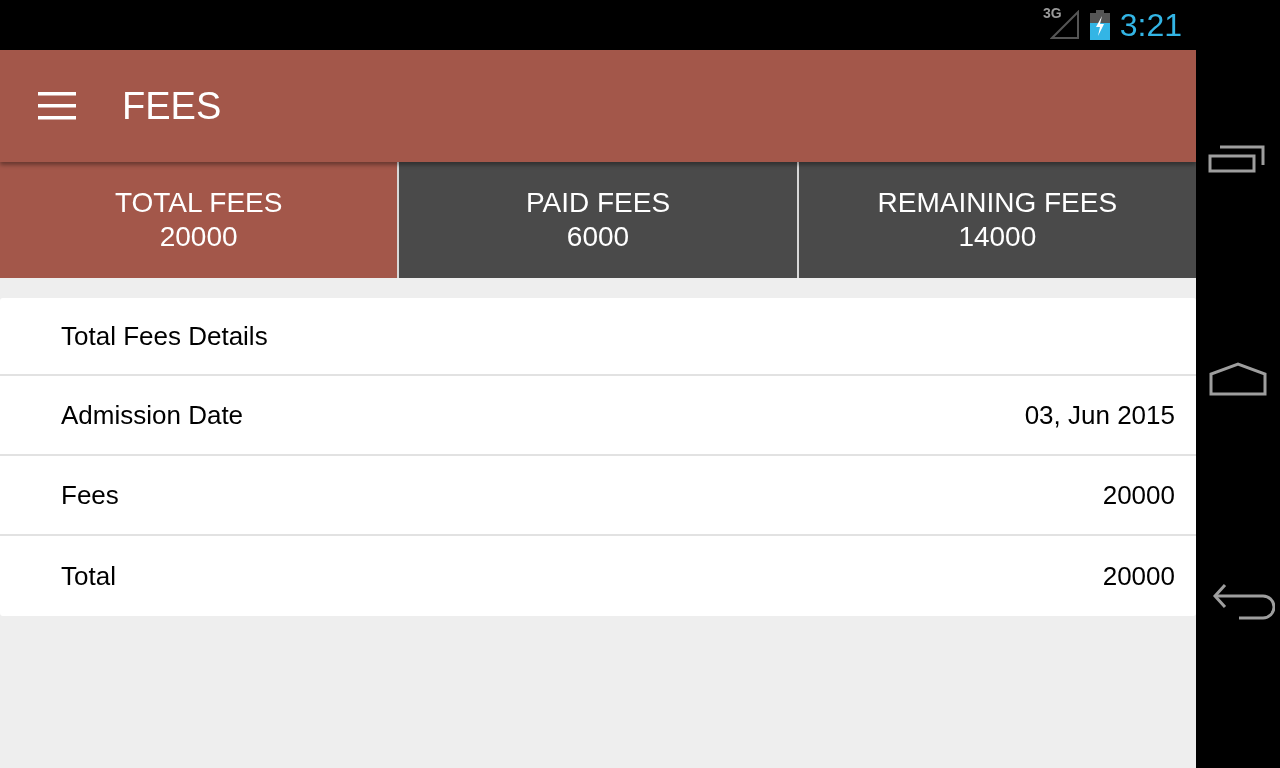  Describe the element at coordinates (88, 576) in the screenshot. I see `detail-label: Total` at that location.